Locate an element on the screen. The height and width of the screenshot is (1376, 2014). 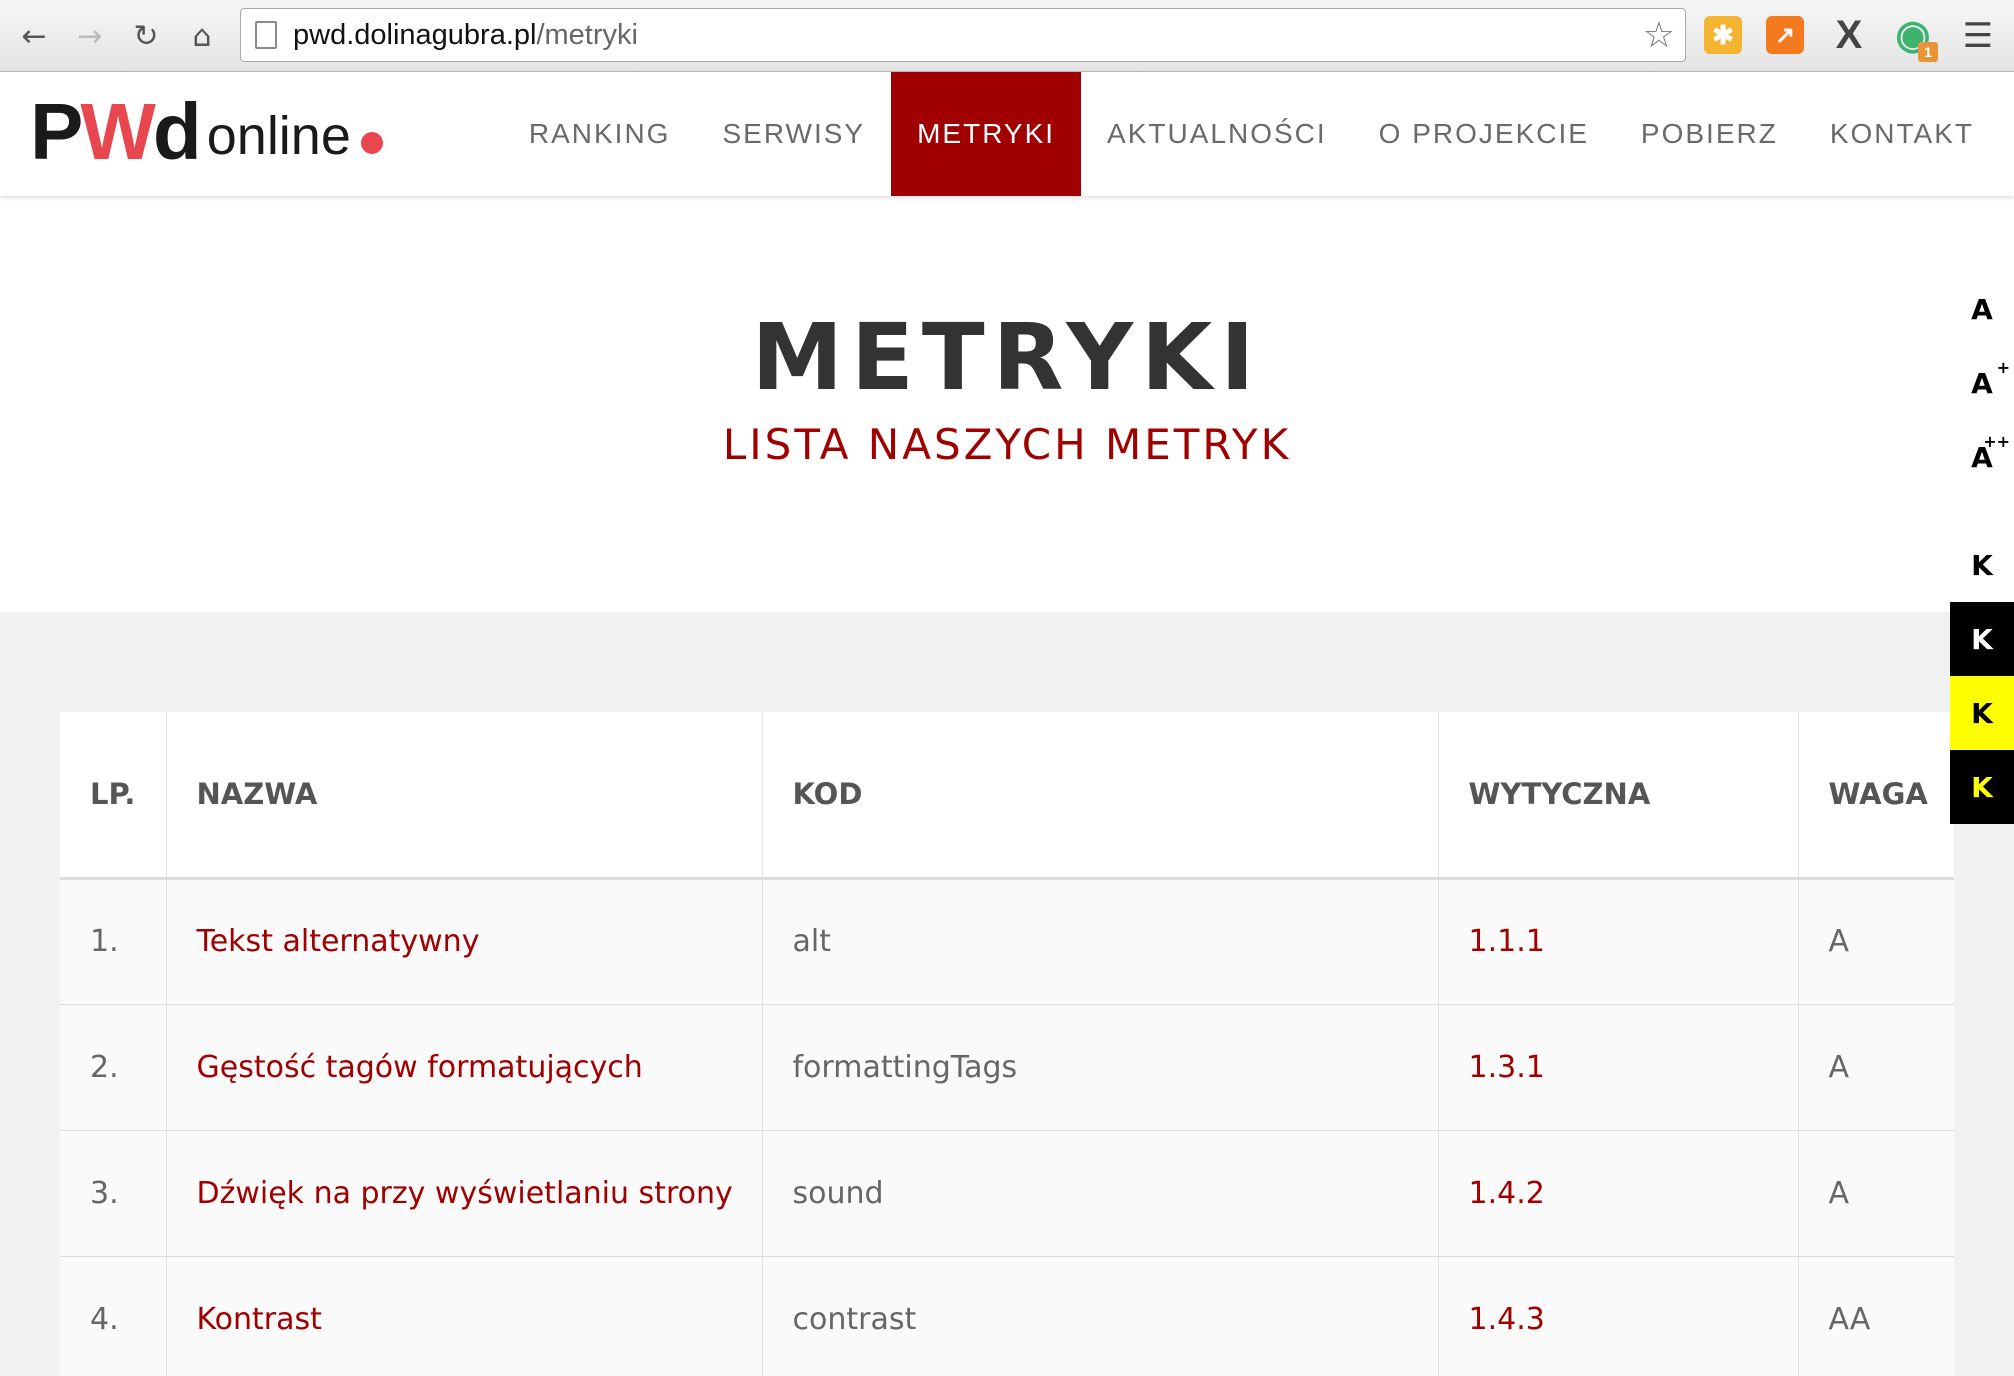
cell-kod: formattingTags is located at coordinates (1100, 1067).